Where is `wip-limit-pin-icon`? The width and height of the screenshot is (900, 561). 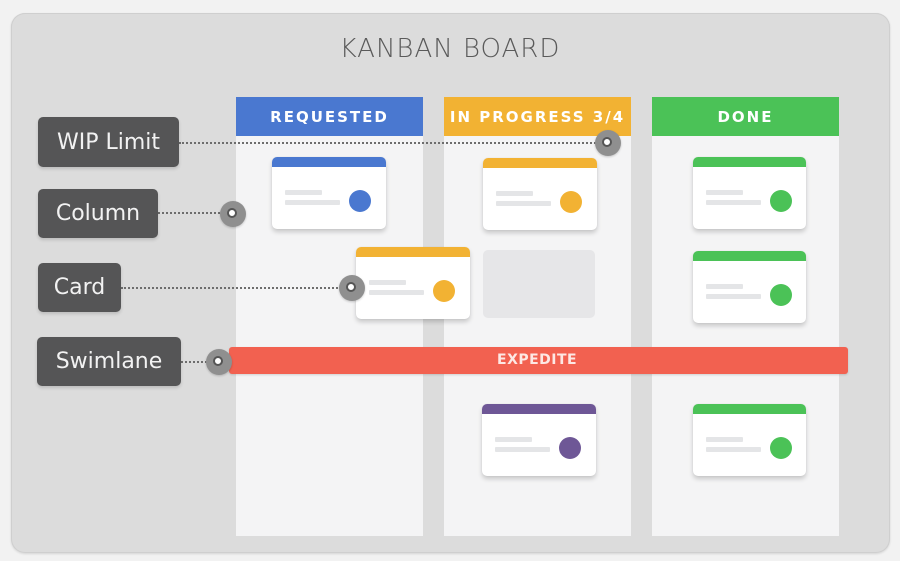
wip-limit-pin-icon is located at coordinates (608, 143).